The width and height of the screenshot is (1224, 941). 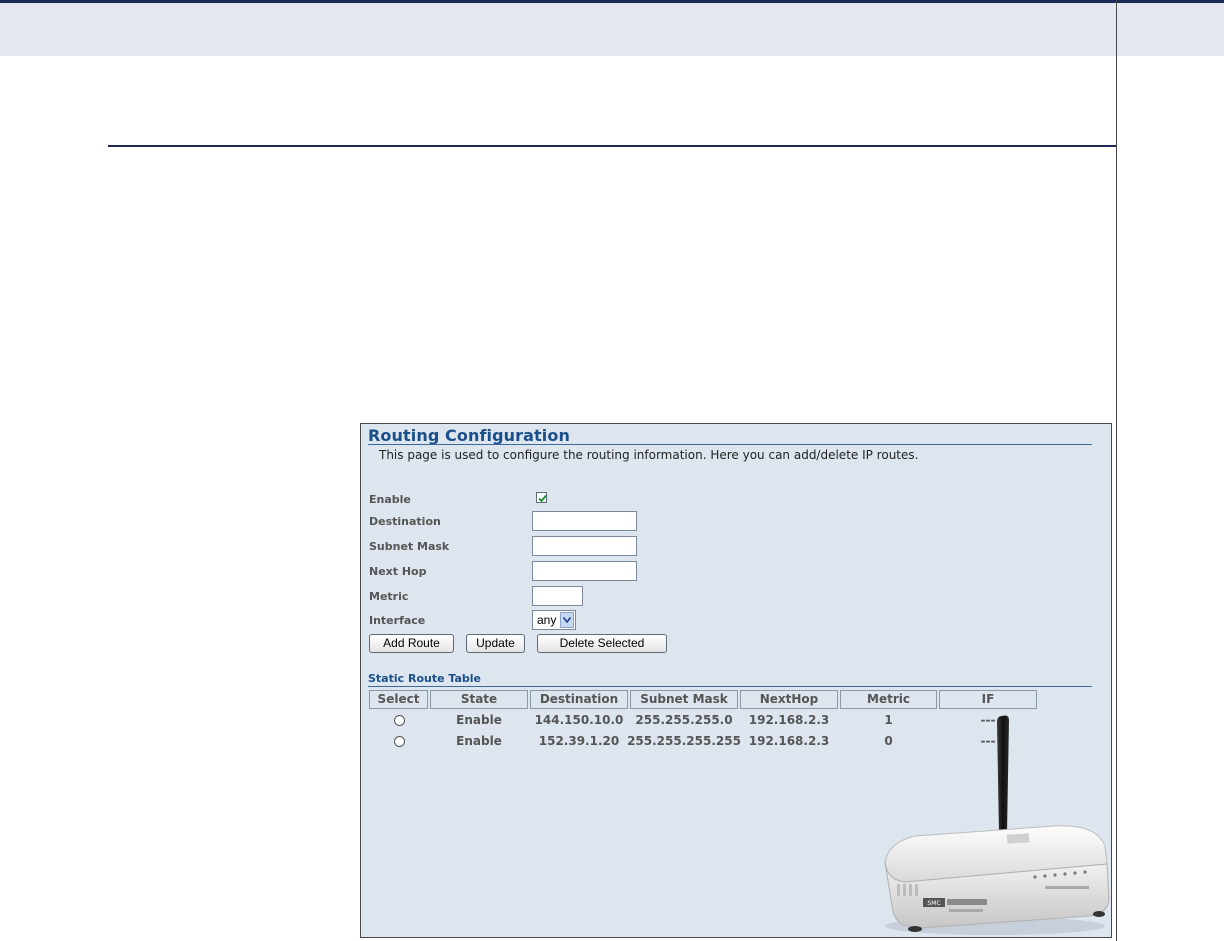 What do you see at coordinates (469, 435) in the screenshot?
I see `page-title: Routing Configuration` at bounding box center [469, 435].